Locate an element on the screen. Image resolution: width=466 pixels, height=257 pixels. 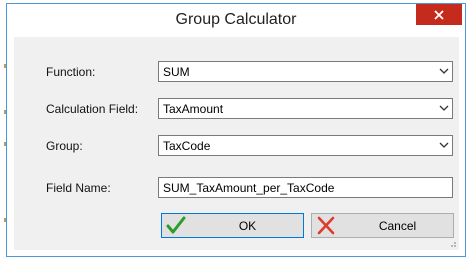
calculation-field-label: Calculation Field: is located at coordinates (92, 109).